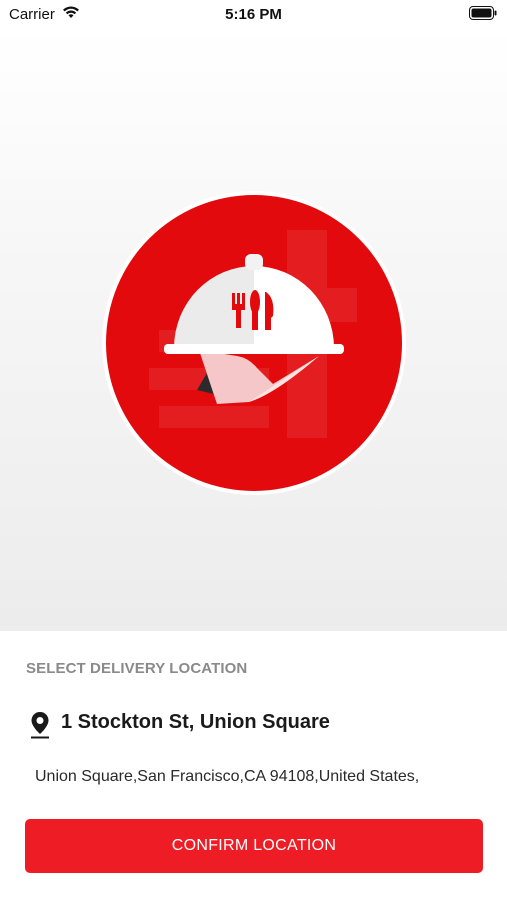  I want to click on section-label: SELECT DELIVERY LOCATION, so click(137, 668).